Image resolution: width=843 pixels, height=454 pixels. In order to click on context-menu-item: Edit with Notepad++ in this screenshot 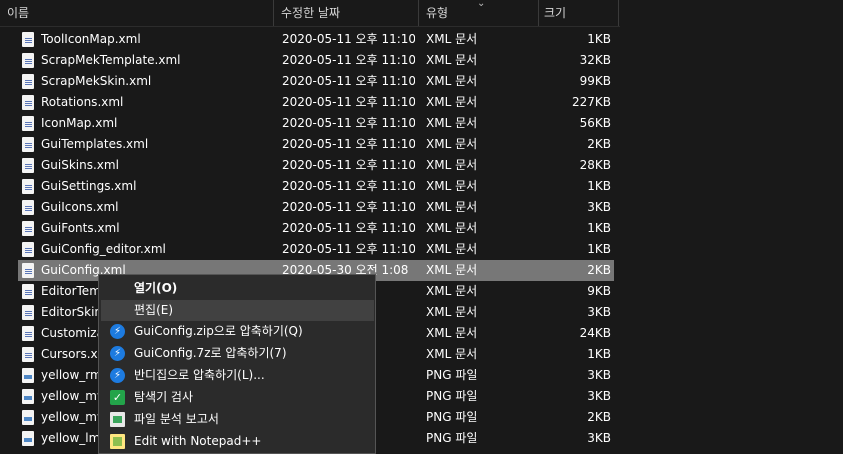, I will do `click(237, 441)`.